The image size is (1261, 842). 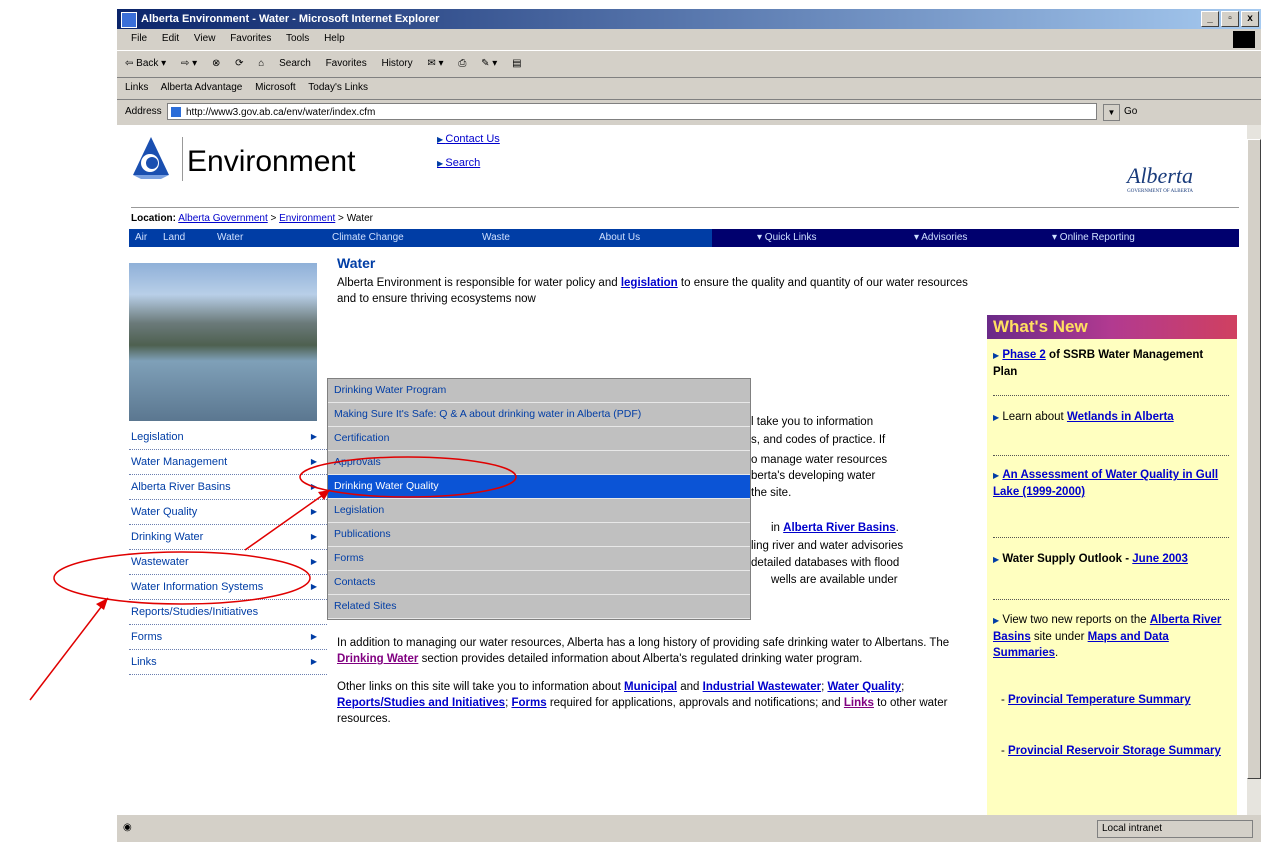 What do you see at coordinates (539, 439) in the screenshot?
I see `menu-item-certification: Certification` at bounding box center [539, 439].